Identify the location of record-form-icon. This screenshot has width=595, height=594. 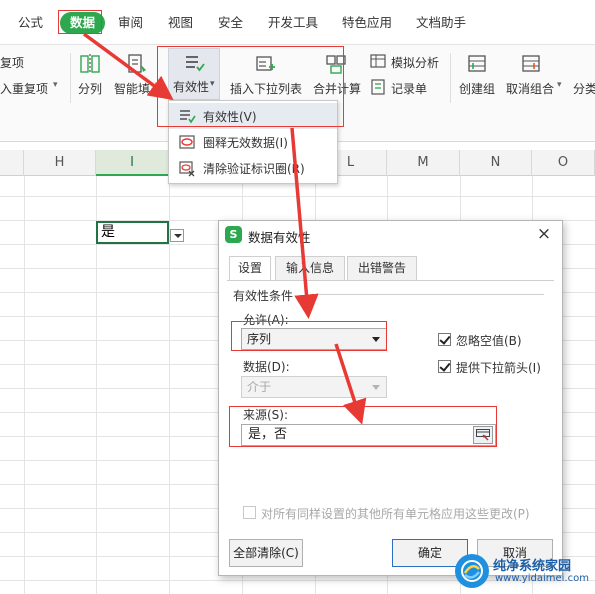
(378, 87).